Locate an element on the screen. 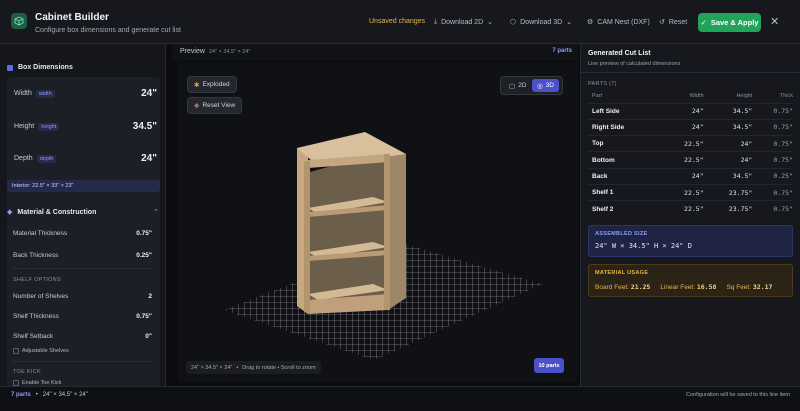  save-apply-button: ✓ Save & Apply is located at coordinates (729, 22).